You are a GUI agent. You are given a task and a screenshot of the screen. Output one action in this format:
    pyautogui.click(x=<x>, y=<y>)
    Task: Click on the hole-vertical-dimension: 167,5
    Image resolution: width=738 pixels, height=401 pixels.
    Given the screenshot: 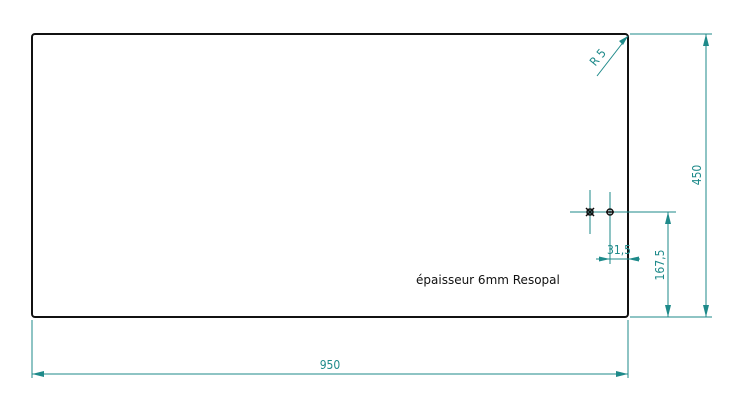 What is the action you would take?
    pyautogui.click(x=644, y=264)
    